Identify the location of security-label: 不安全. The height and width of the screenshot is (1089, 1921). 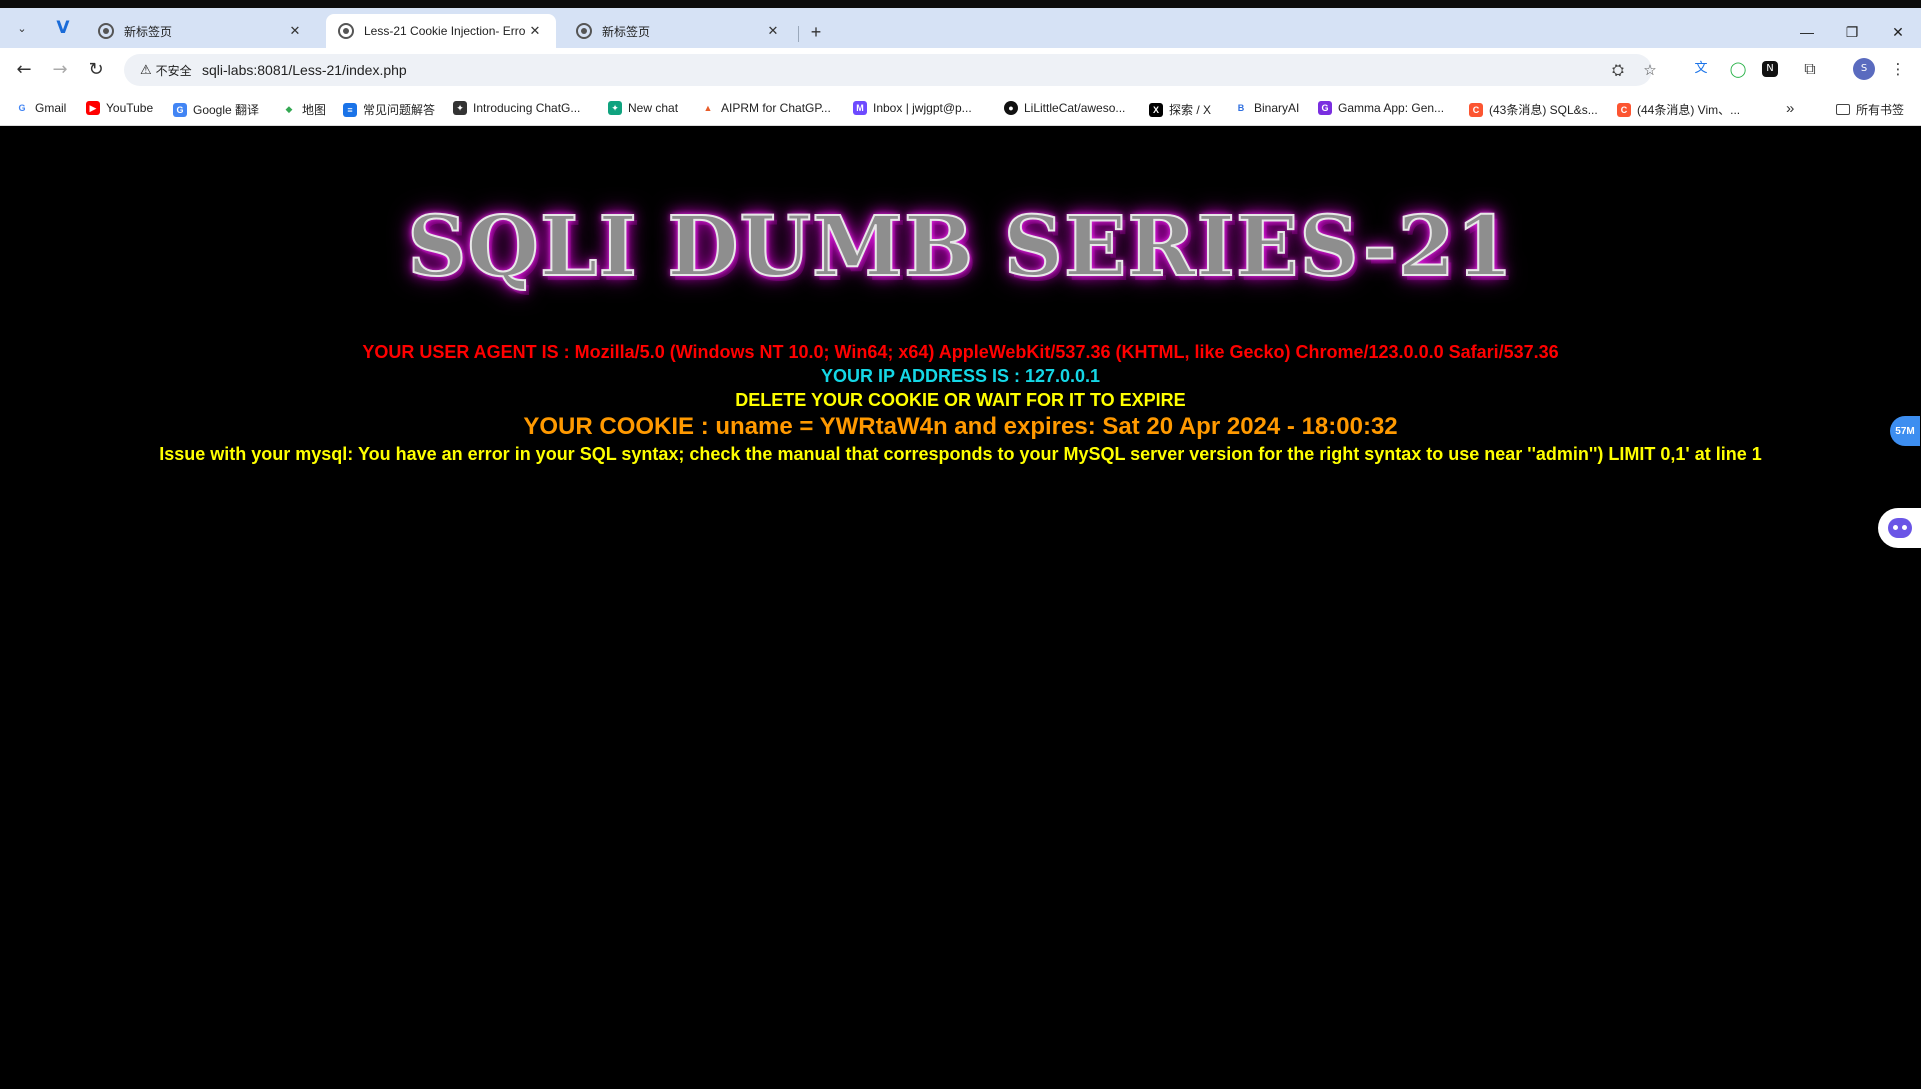
(173, 70).